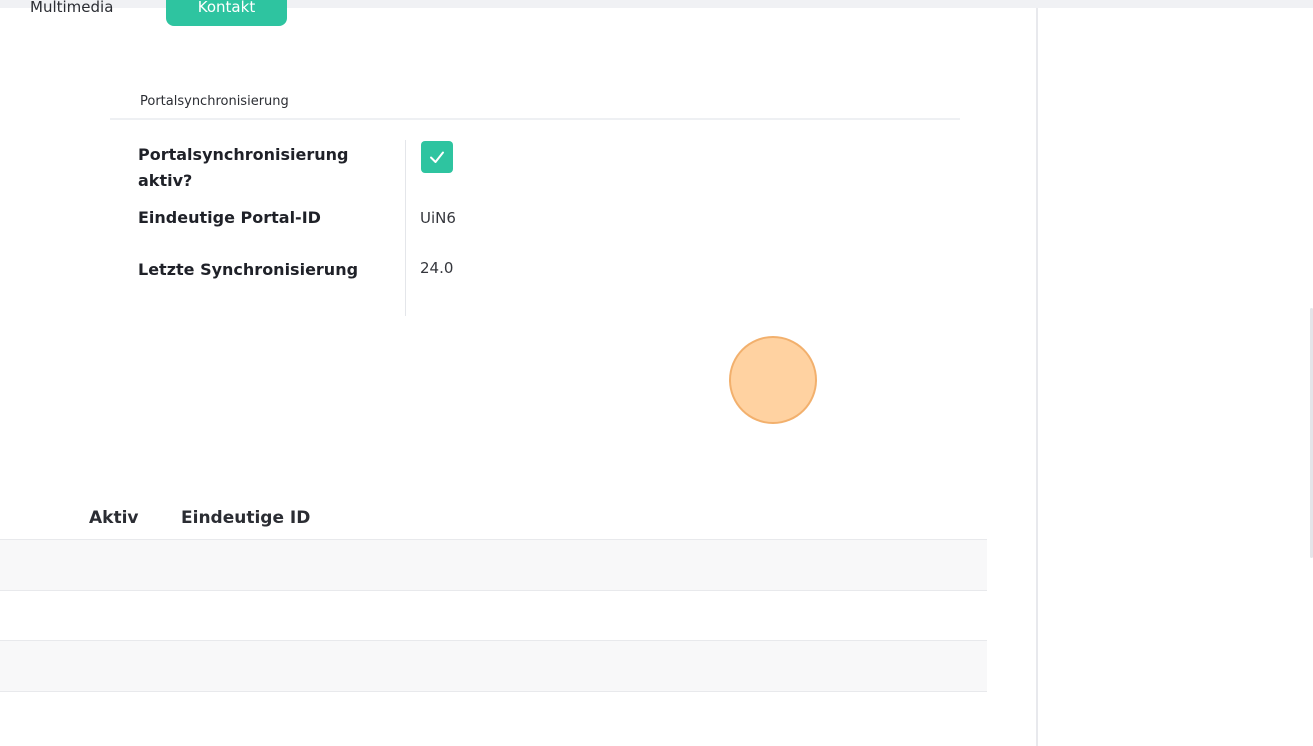 The height and width of the screenshot is (746, 1313). Describe the element at coordinates (405, 228) in the screenshot. I see `field-divider` at that location.